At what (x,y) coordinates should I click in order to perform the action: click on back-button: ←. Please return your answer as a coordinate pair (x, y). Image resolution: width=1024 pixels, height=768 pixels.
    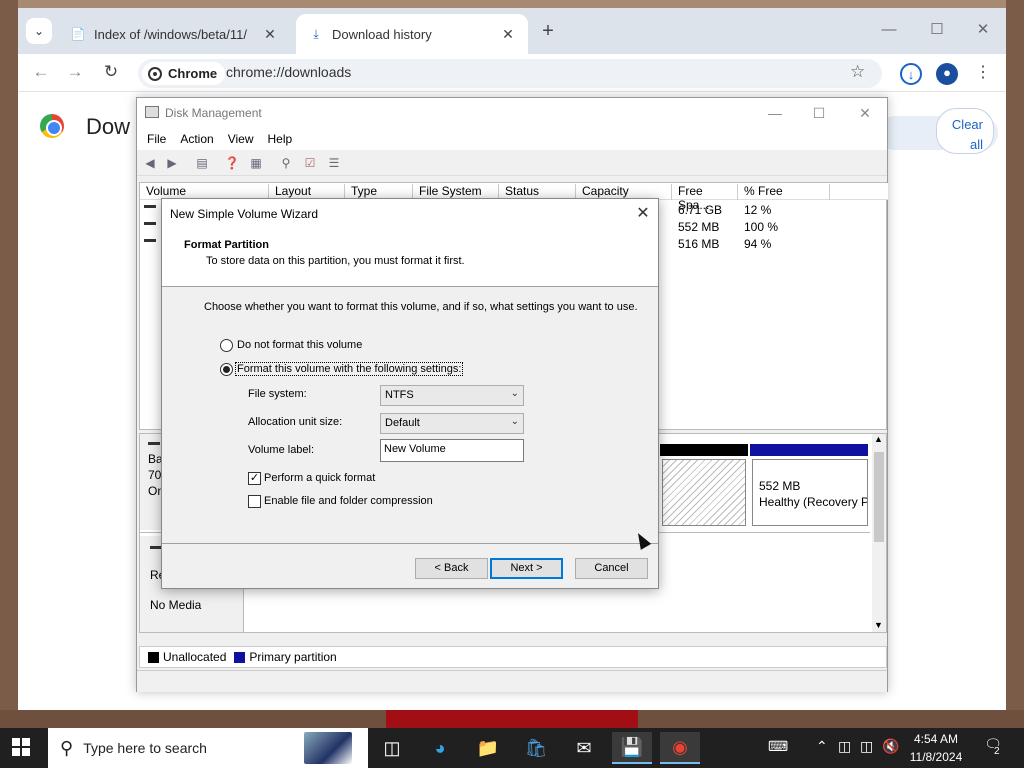
    Looking at the image, I should click on (41, 73).